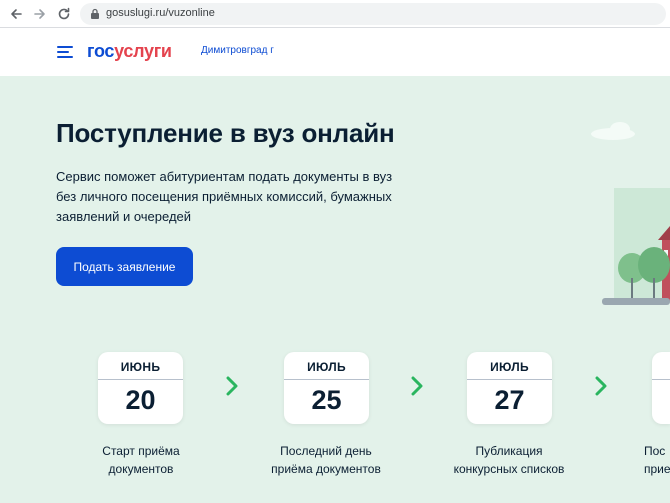 The image size is (670, 503). Describe the element at coordinates (657, 469) in the screenshot. I see `caption-line: прие` at that location.